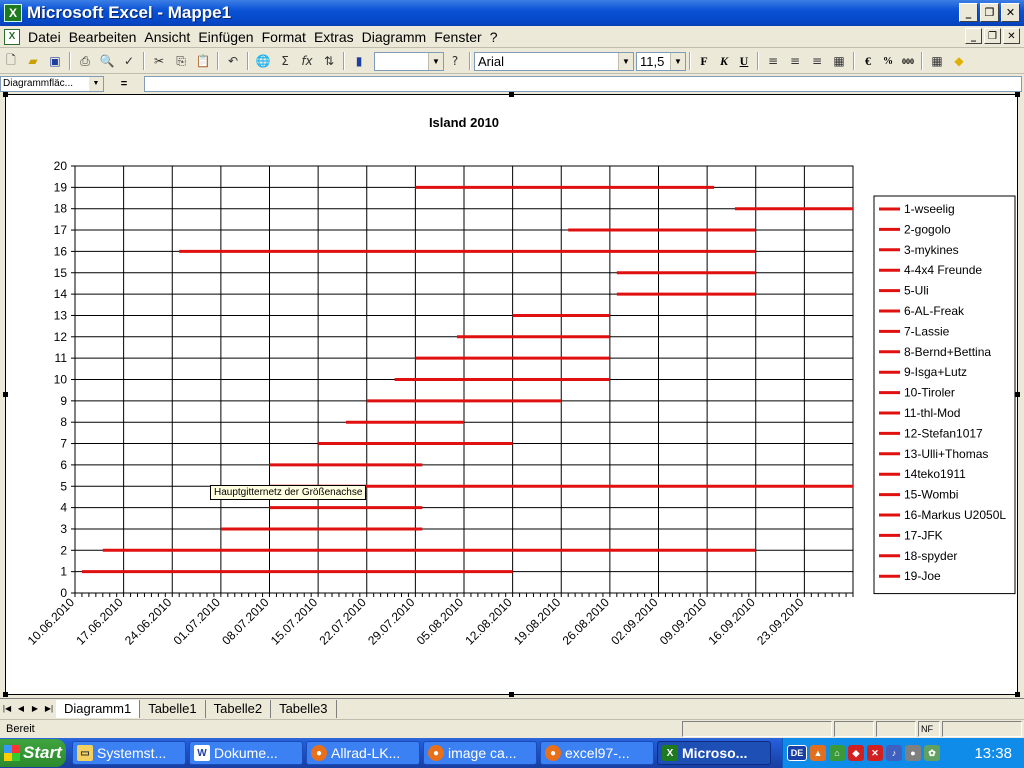 The image size is (1024, 768). I want to click on name-box: Diagrammfläc... ▼, so click(52, 83).